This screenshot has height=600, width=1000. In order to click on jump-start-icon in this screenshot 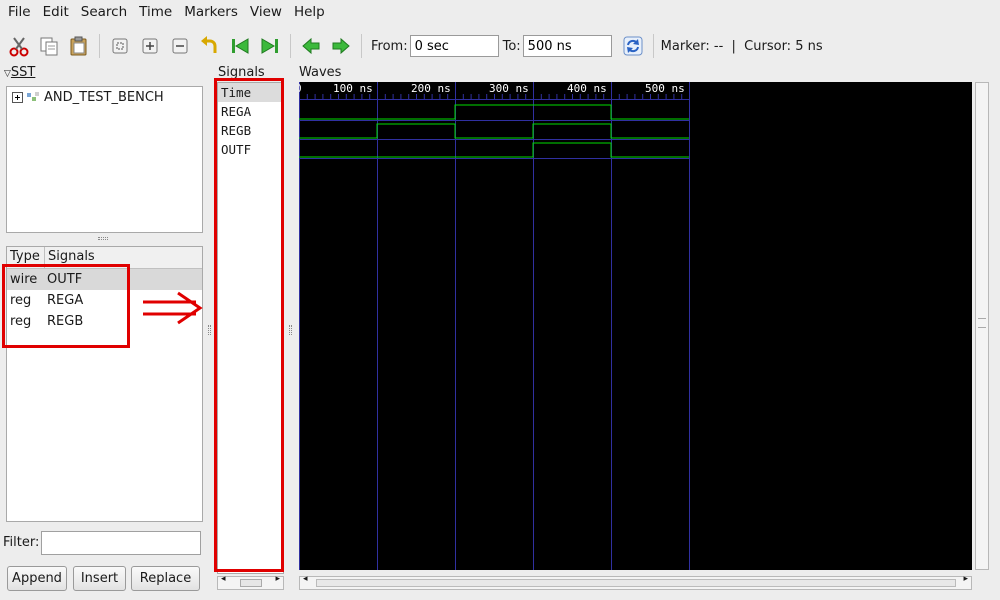, I will do `click(240, 46)`.